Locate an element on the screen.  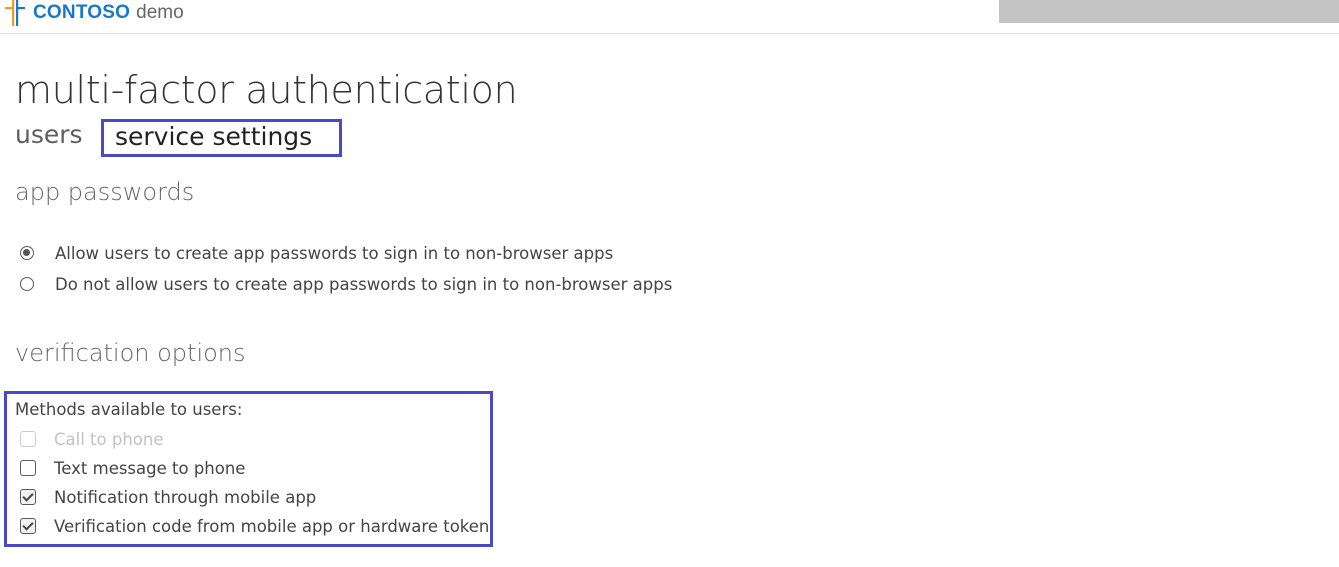
method-call-to-phone: Call to phone is located at coordinates (92, 439).